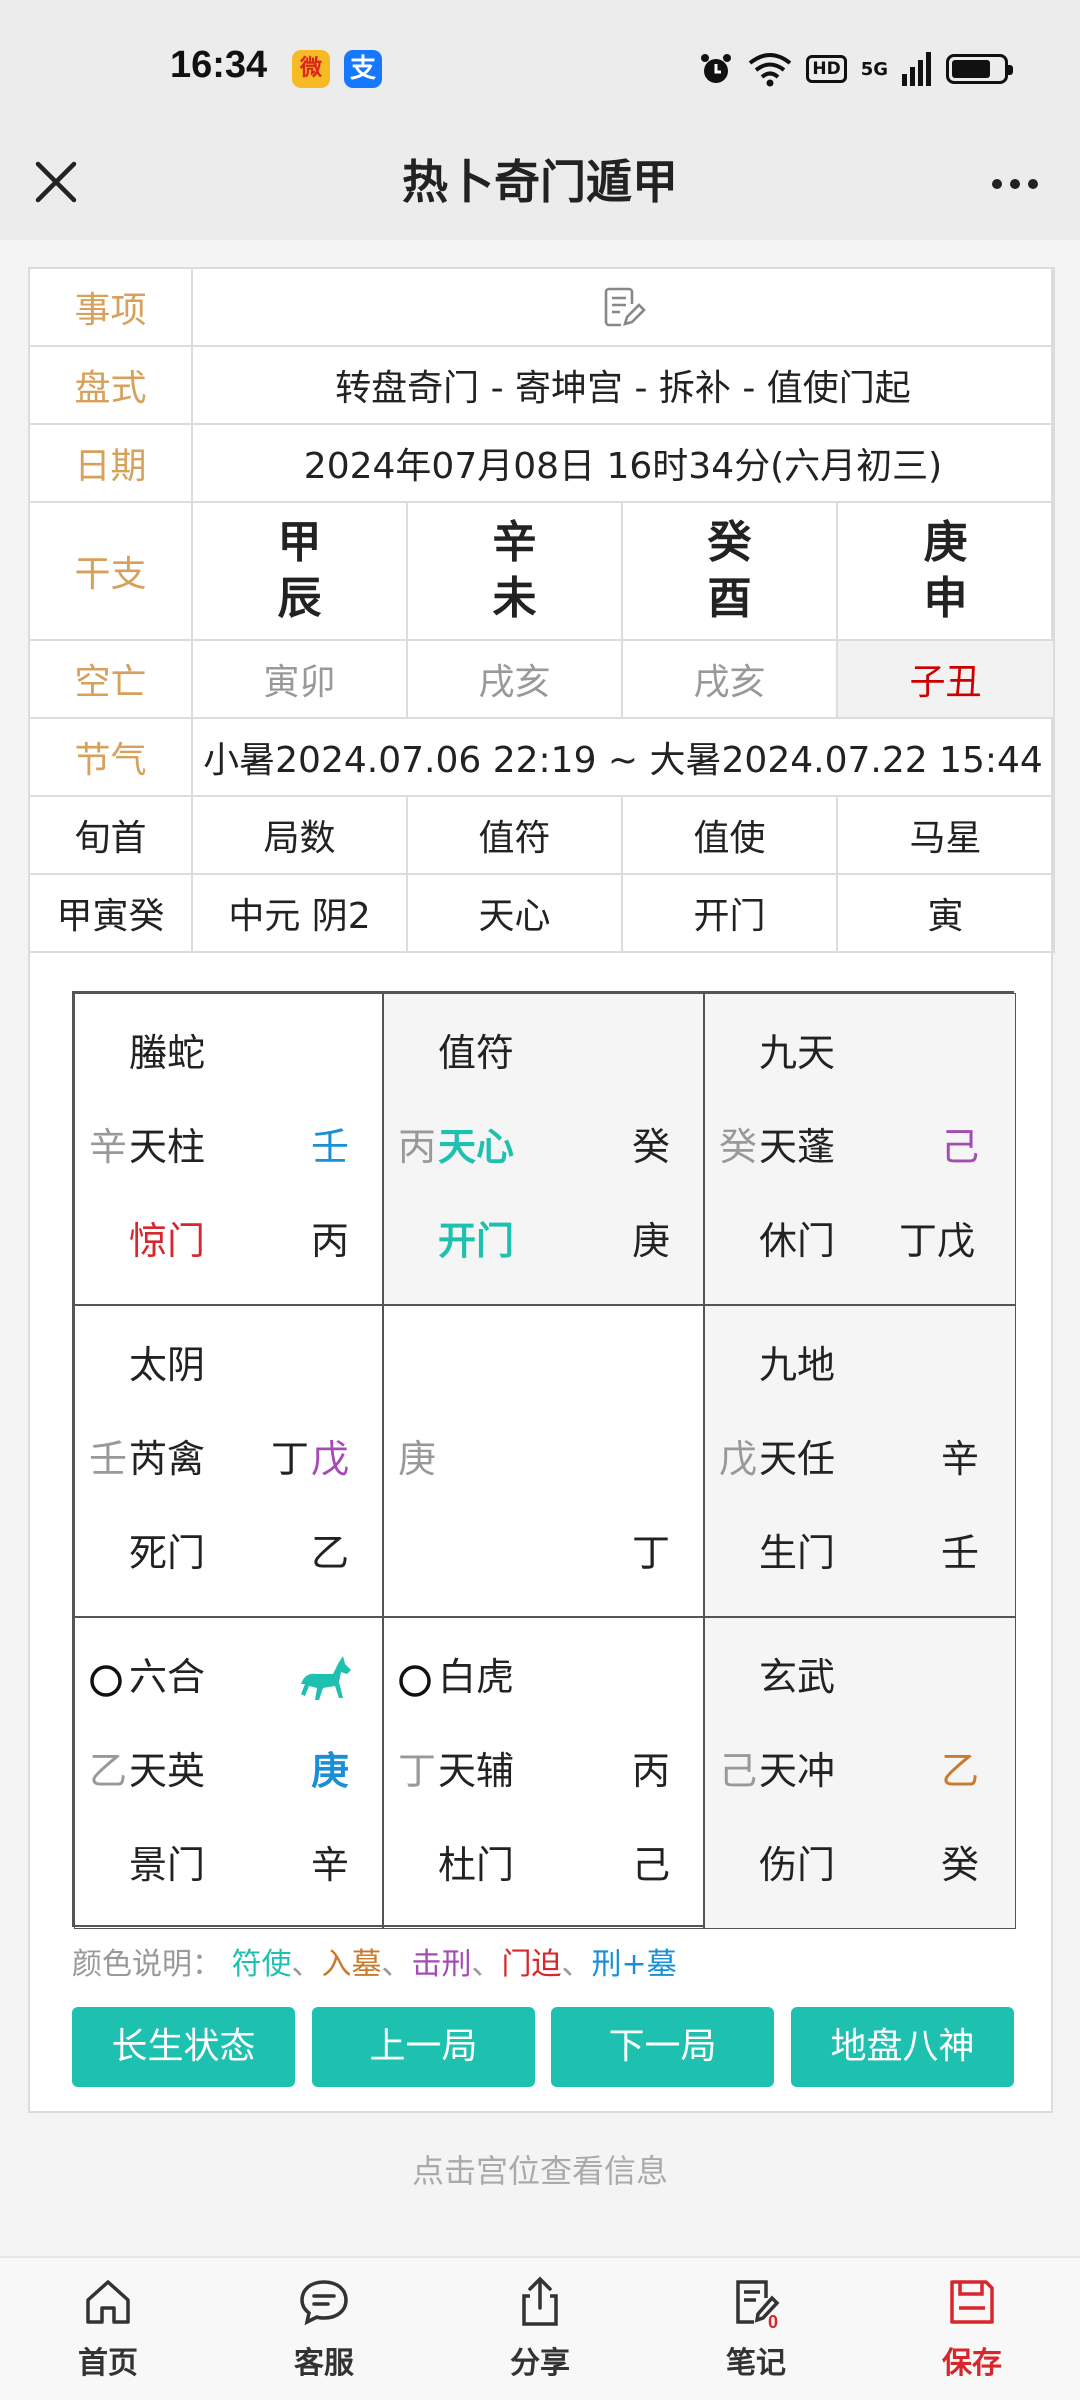  I want to click on palace-stem-right: 庚, so click(330, 1771).